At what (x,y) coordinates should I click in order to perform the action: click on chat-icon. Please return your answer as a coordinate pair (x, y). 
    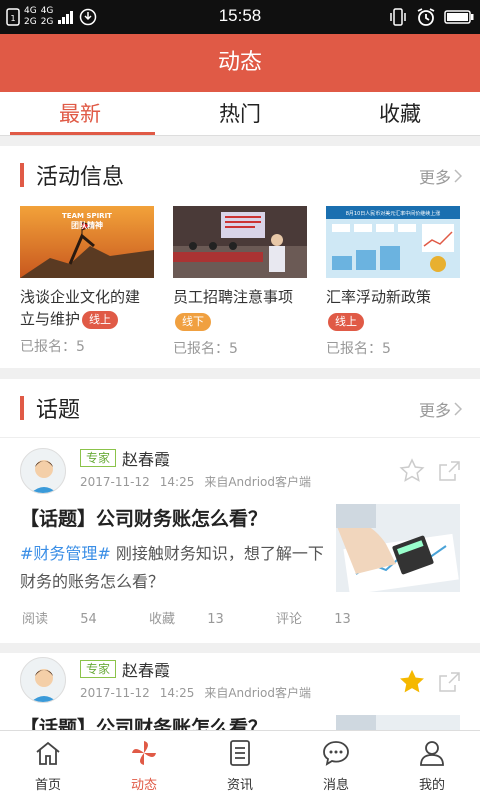
    Looking at the image, I should click on (336, 753).